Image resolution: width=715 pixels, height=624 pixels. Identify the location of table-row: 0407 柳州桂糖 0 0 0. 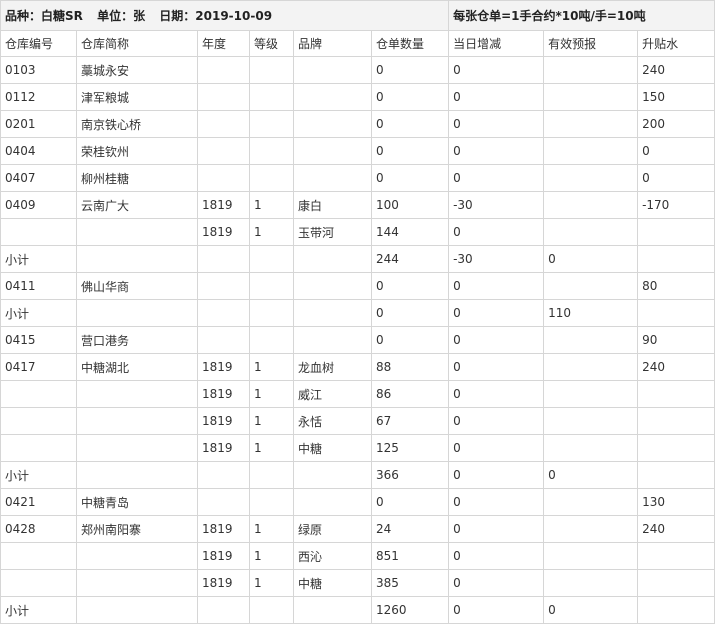
(357, 178).